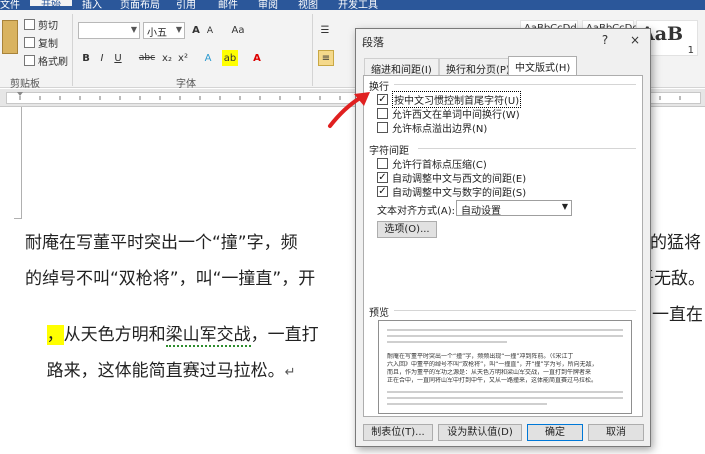 The image size is (705, 454). I want to click on checkbox-space-asian-latin: ✓ 自动调整中文与西文的间距(E), so click(451, 177).